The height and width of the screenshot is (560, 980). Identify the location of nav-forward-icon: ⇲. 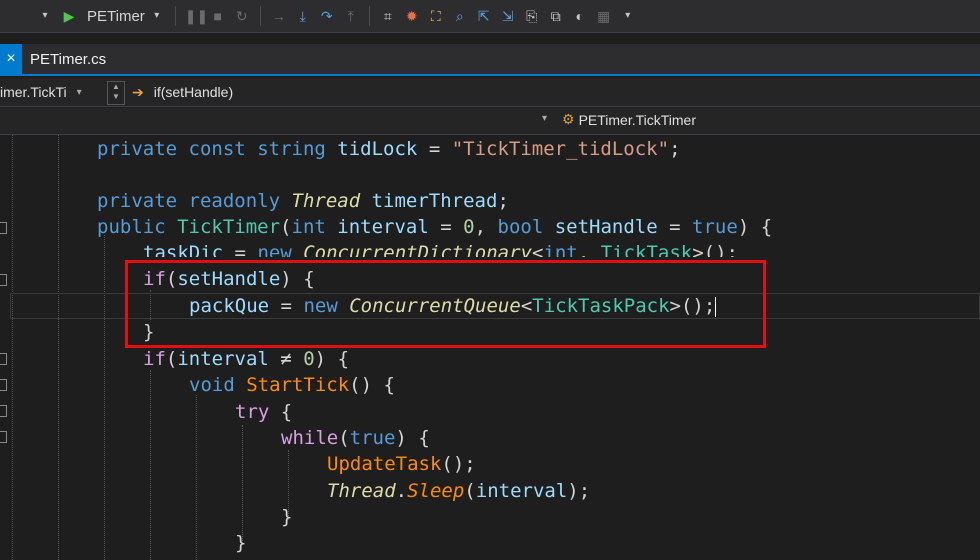
(508, 16).